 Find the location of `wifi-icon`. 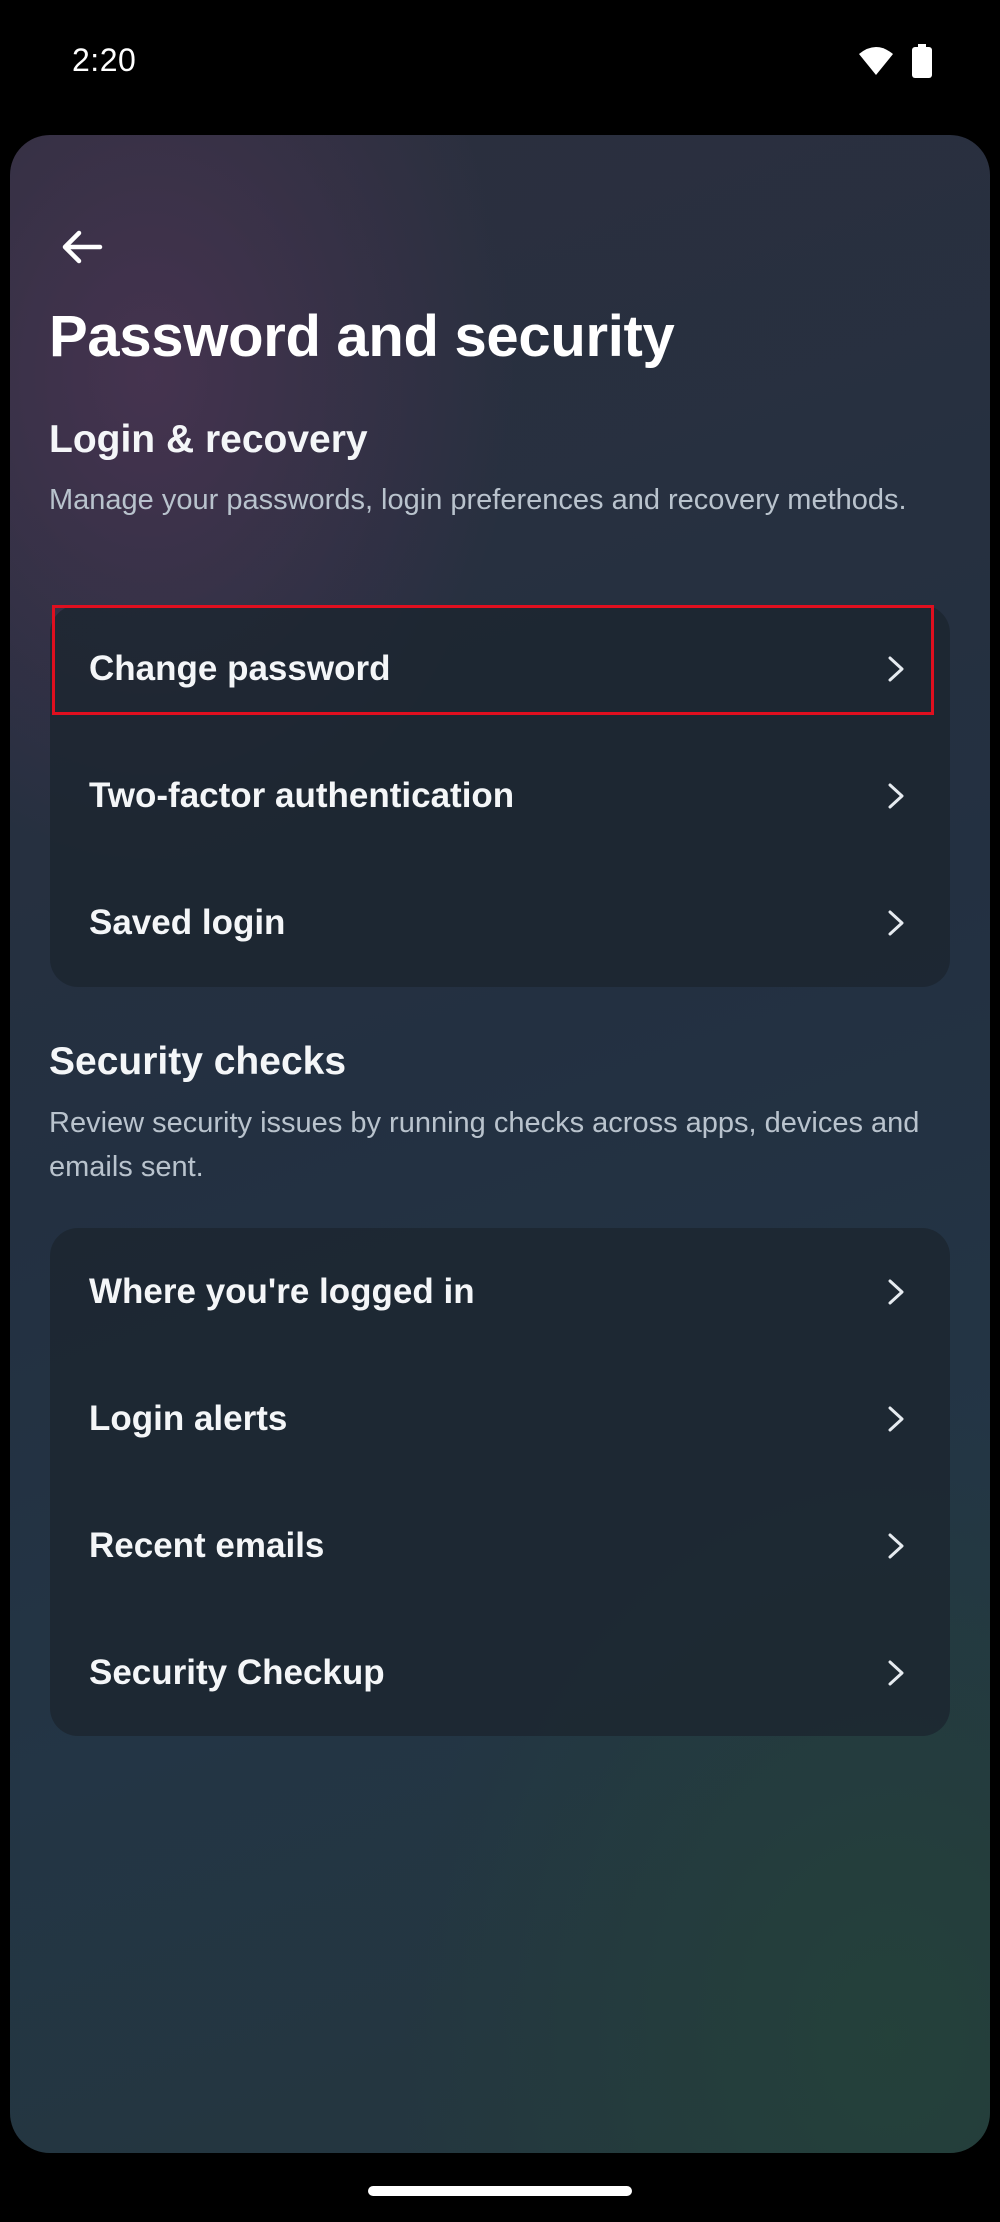

wifi-icon is located at coordinates (876, 63).